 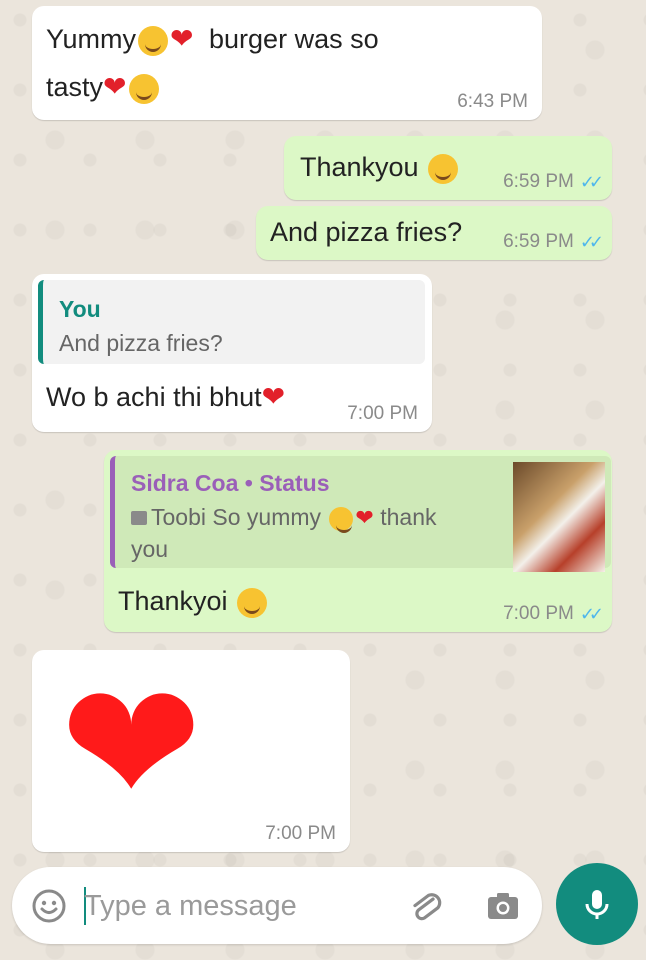 I want to click on attach-button, so click(x=425, y=906).